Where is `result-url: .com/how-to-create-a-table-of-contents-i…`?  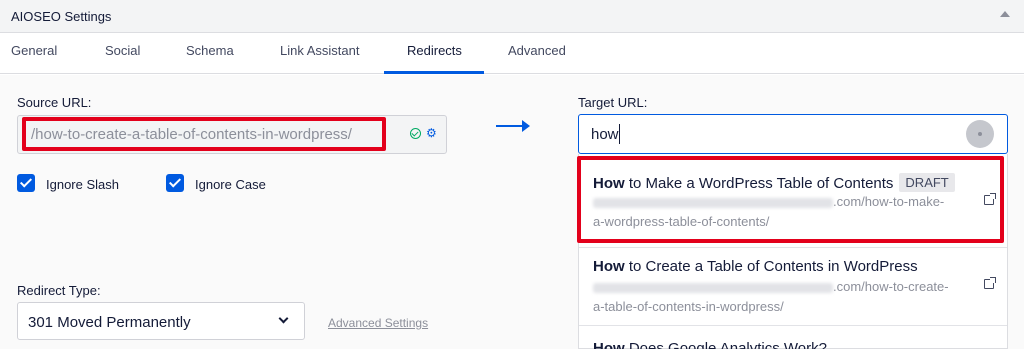
result-url: .com/how-to-create-a-table-of-contents-i… is located at coordinates (771, 296).